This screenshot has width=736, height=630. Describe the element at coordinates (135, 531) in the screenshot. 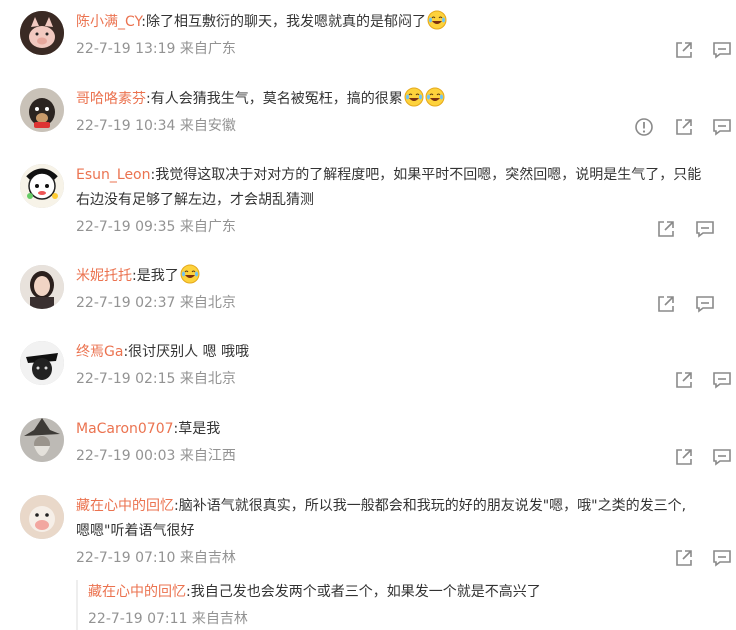

I see `comment-text-line2: 嗯嗯"听着语气很好` at that location.